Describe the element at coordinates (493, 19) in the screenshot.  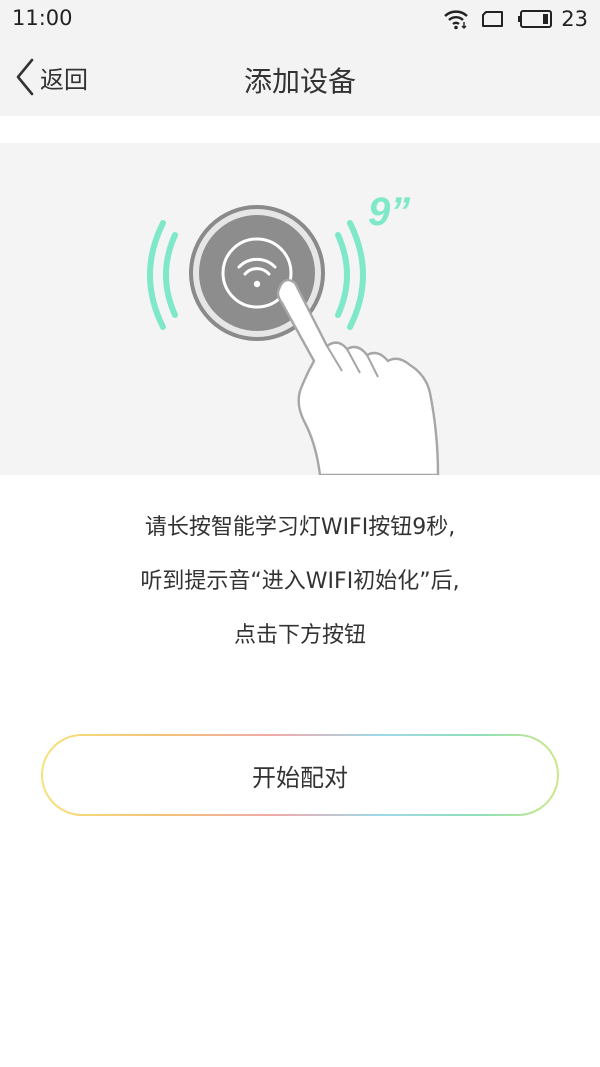
I see `screen-rotation-icon` at that location.